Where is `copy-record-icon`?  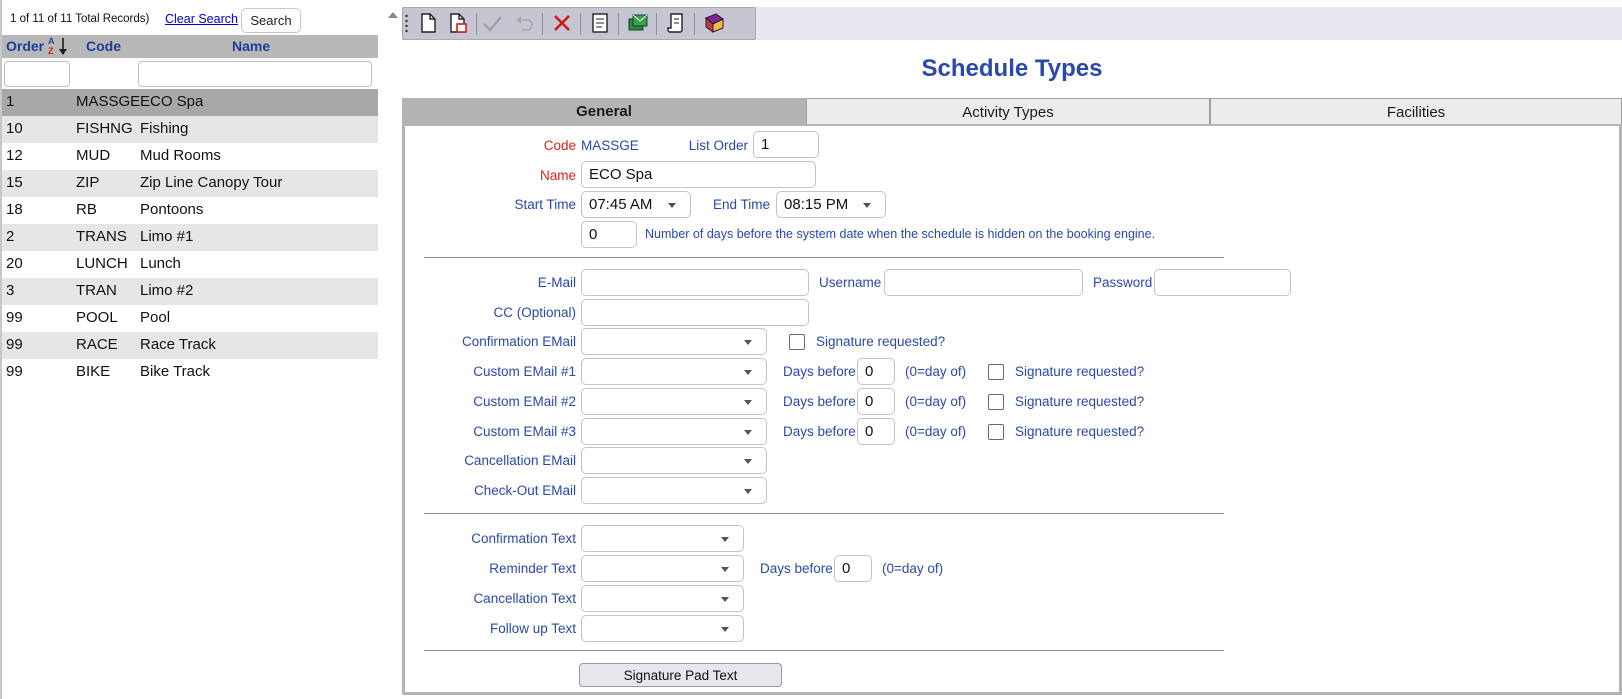
copy-record-icon is located at coordinates (458, 23).